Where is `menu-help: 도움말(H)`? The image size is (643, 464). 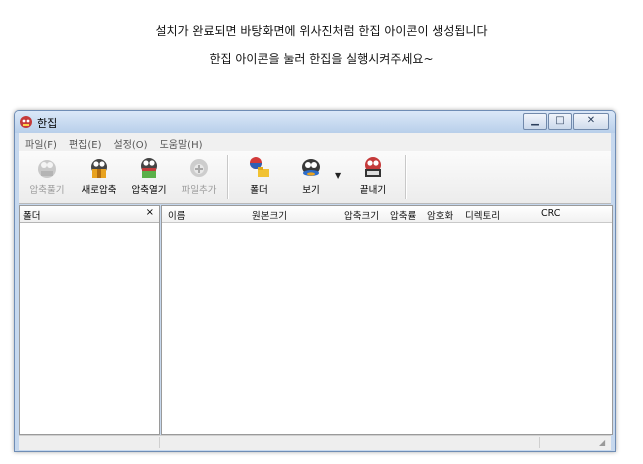 menu-help: 도움말(H) is located at coordinates (181, 142).